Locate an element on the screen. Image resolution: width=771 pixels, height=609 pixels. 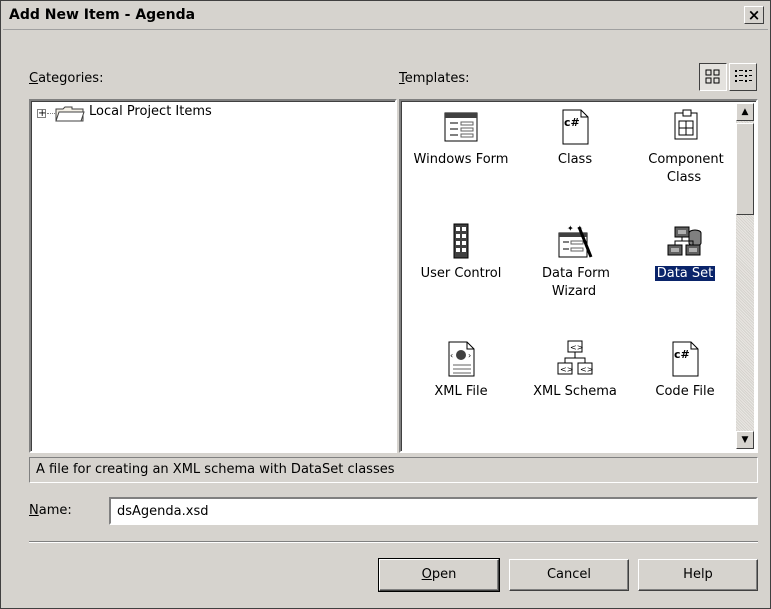
code-file-icon: c# is located at coordinates (685, 359).